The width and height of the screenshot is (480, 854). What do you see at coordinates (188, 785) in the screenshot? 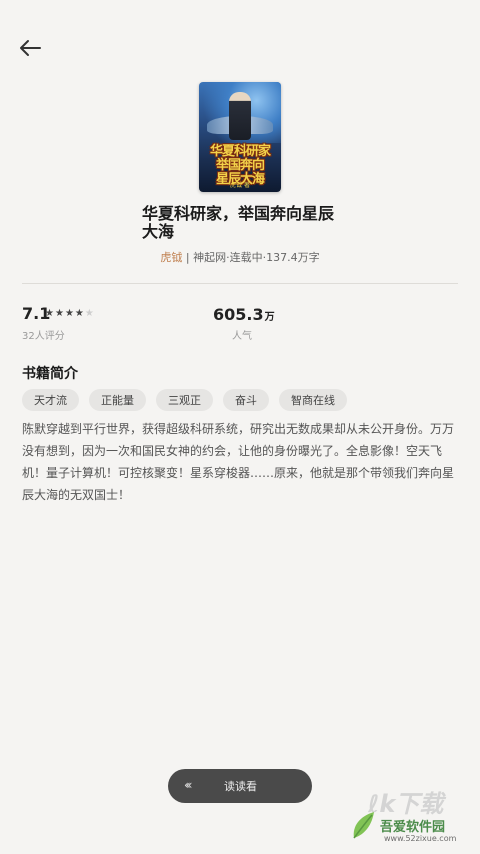
I see `chevron-left-triple-icon: ‹‹‹` at bounding box center [188, 785].